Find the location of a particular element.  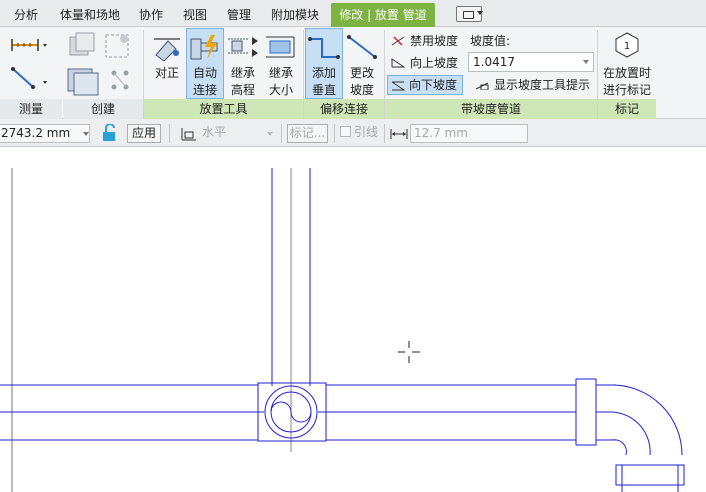

tag-on-placement-button: 在放置时 进行标记 is located at coordinates (627, 82).